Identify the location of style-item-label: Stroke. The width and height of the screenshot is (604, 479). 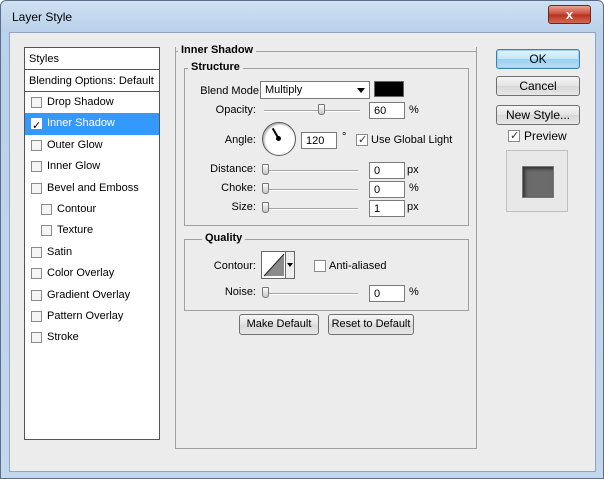
(63, 337).